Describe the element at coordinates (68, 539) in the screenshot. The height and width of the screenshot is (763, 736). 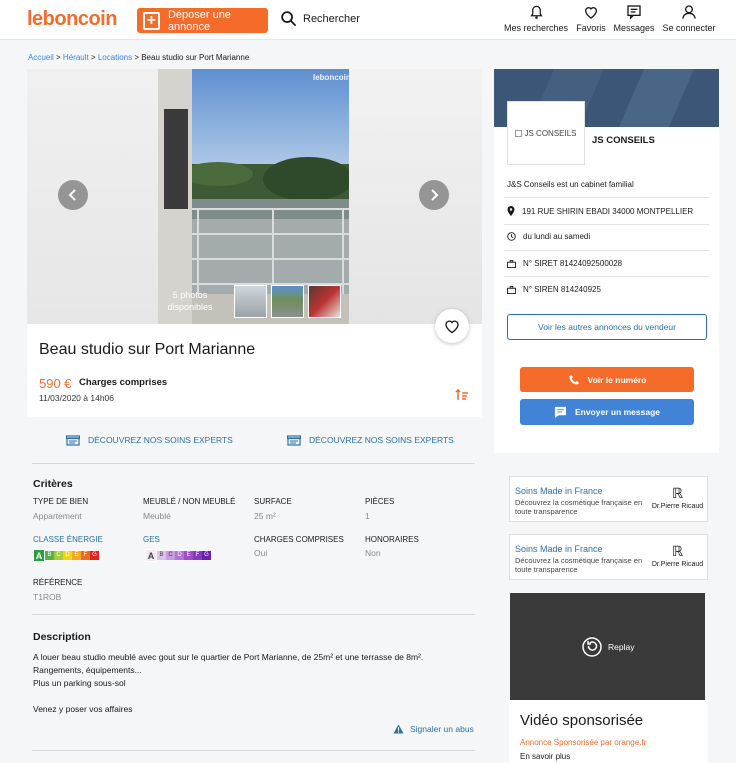
I see `energy-class-label: CLASSE ÉNERGIE` at that location.